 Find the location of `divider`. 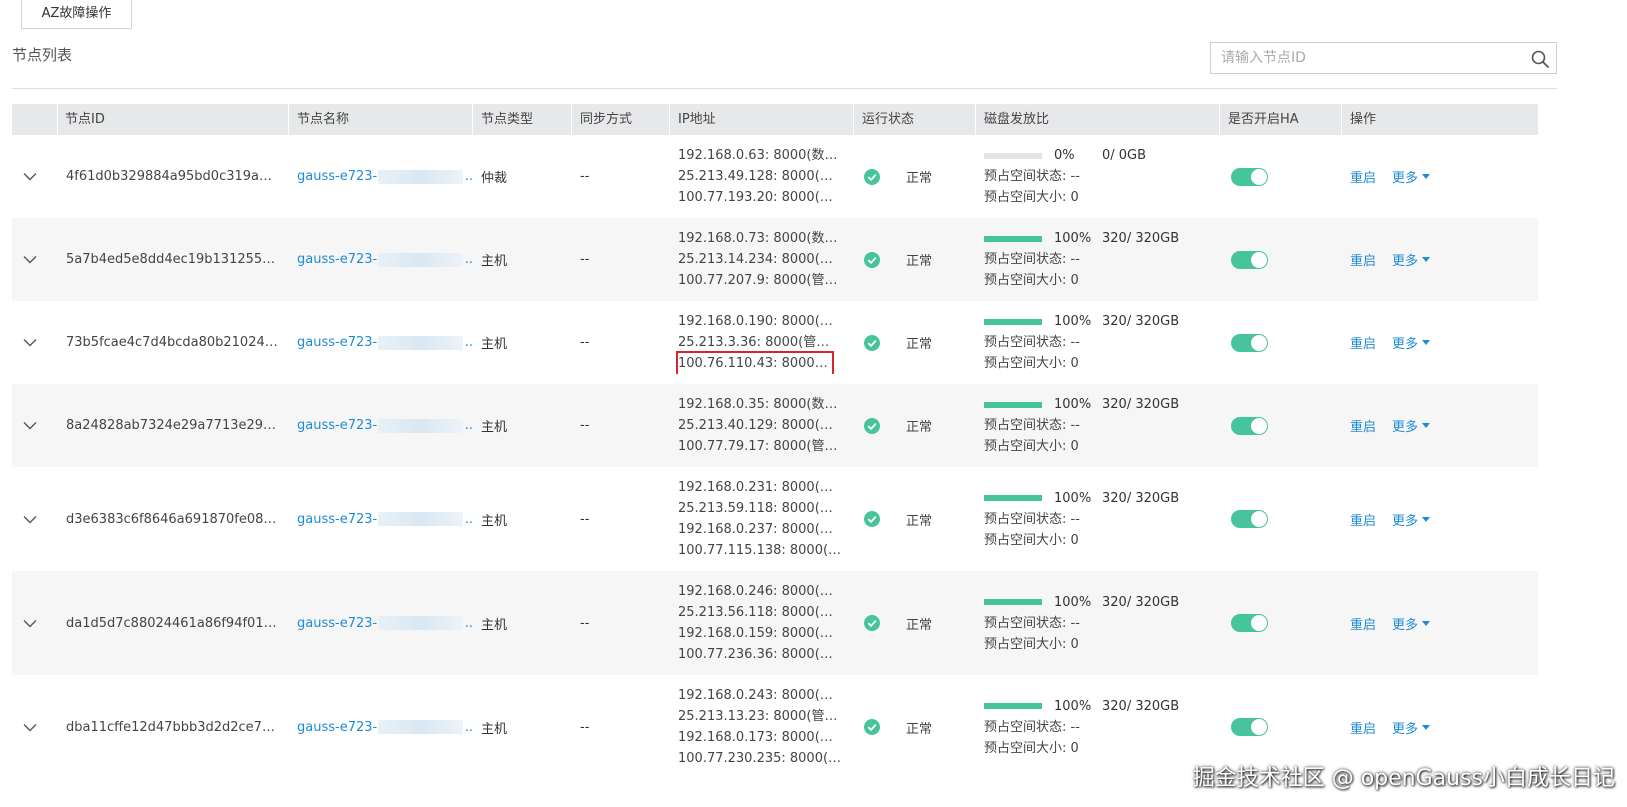

divider is located at coordinates (784, 88).